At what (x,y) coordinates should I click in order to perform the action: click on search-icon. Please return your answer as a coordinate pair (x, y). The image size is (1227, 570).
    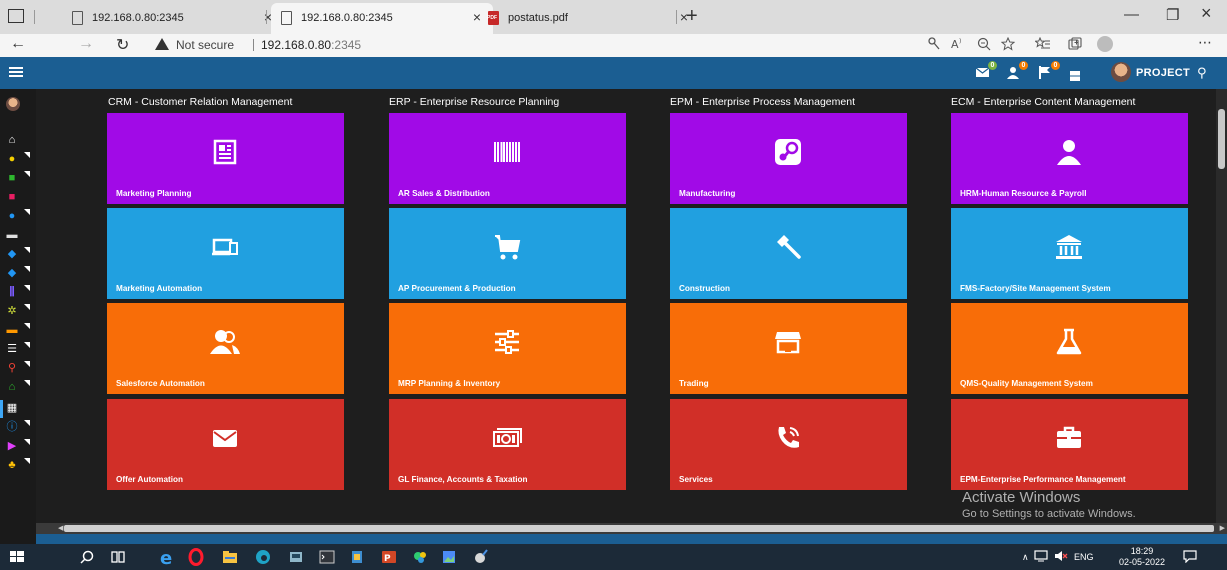
    Looking at the image, I should click on (87, 557).